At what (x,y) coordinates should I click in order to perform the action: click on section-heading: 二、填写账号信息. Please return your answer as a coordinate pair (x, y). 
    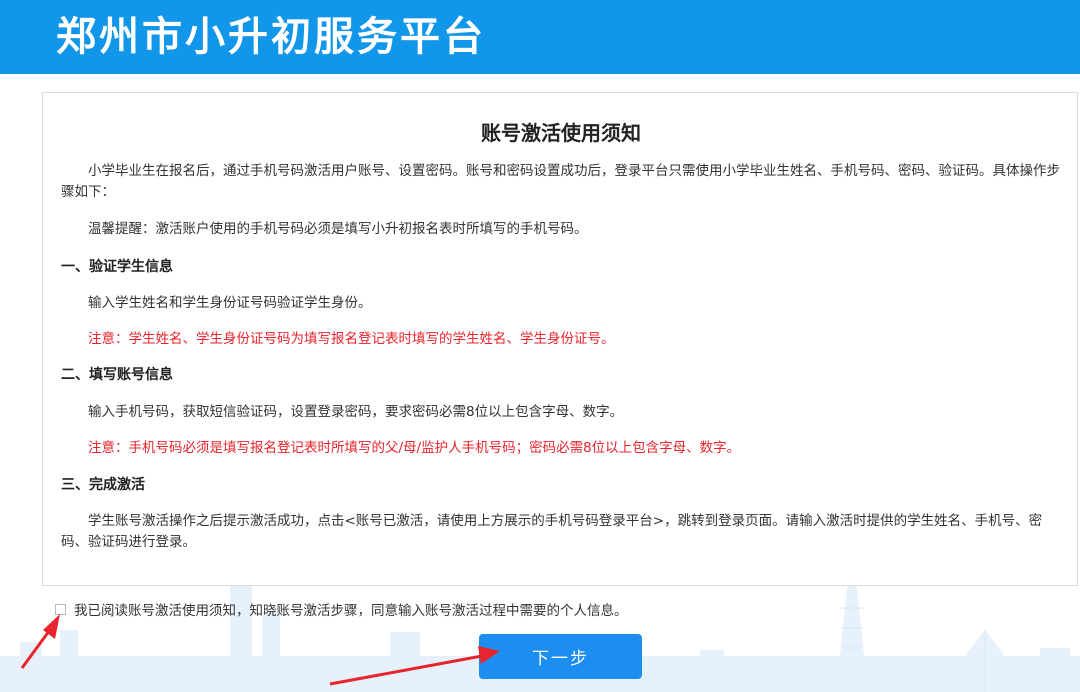
    Looking at the image, I should click on (117, 375).